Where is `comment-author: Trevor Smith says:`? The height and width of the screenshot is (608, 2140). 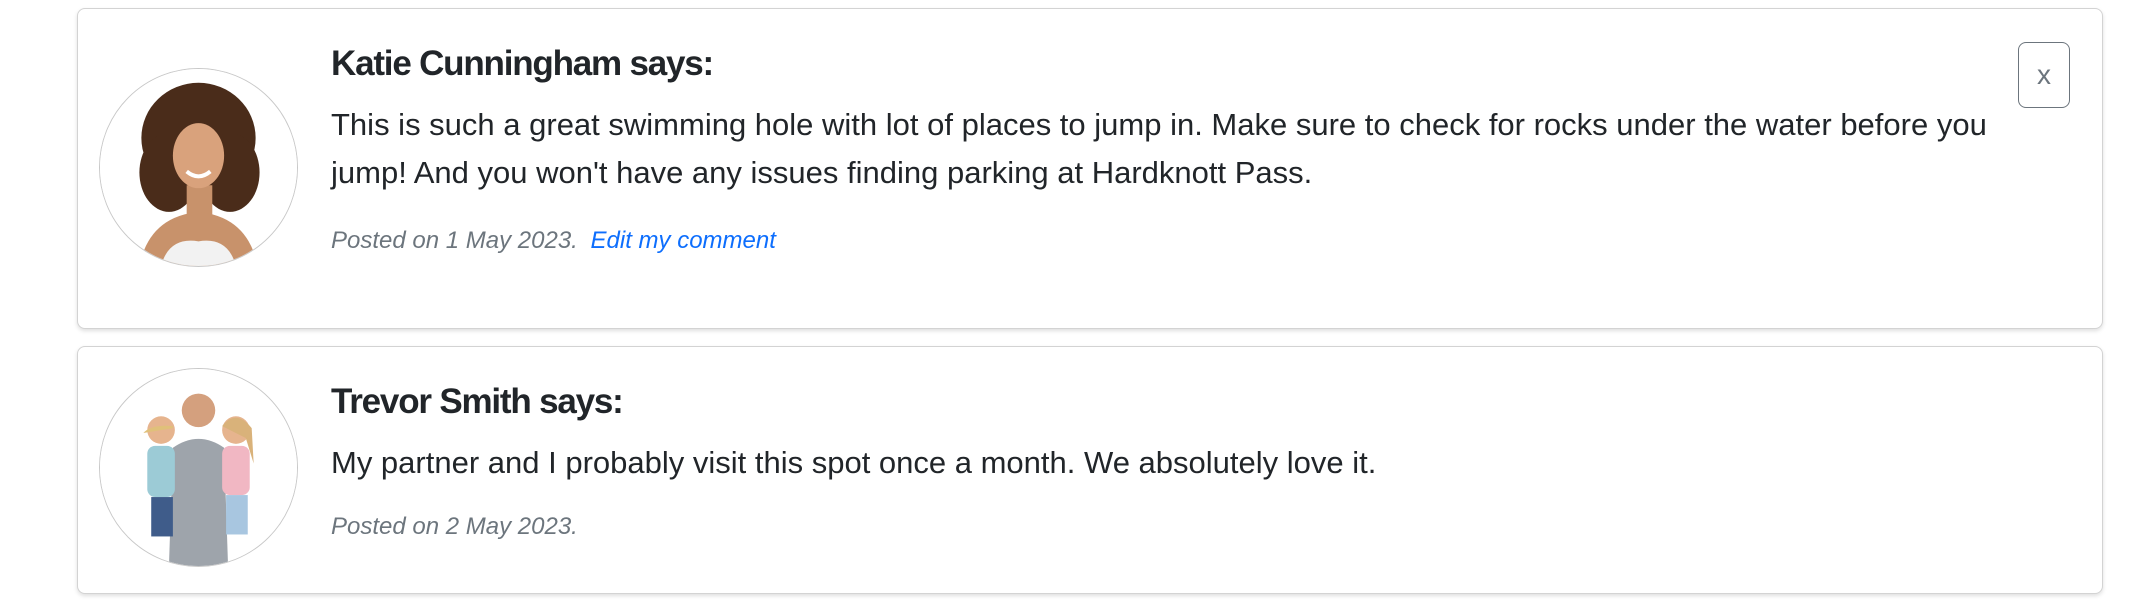
comment-author: Trevor Smith says: is located at coordinates (477, 401).